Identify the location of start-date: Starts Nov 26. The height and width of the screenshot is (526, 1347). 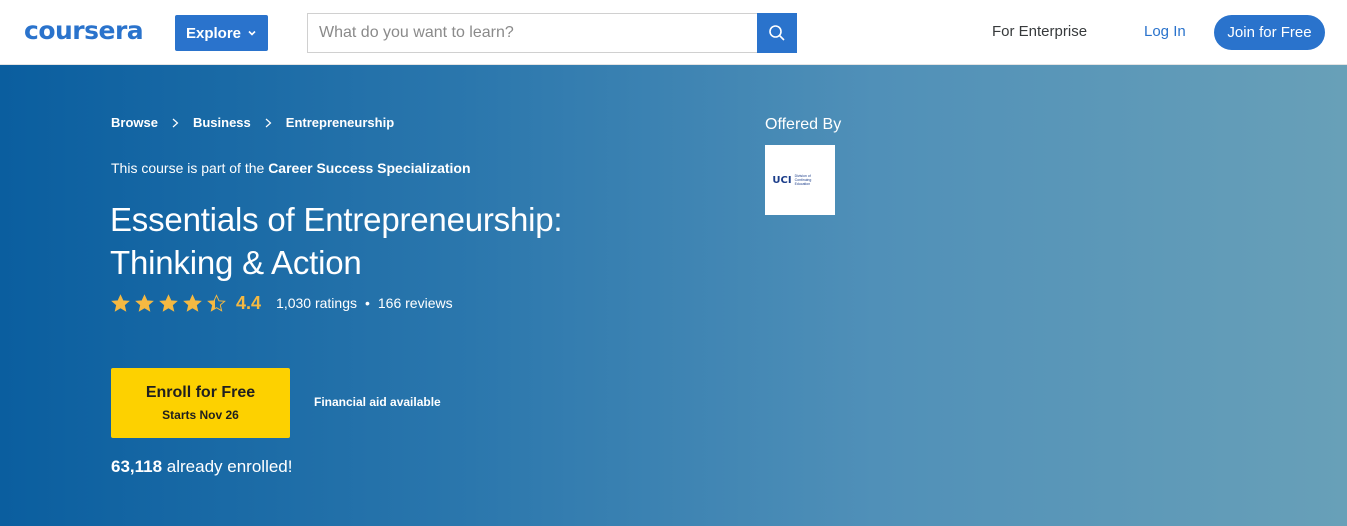
(200, 415).